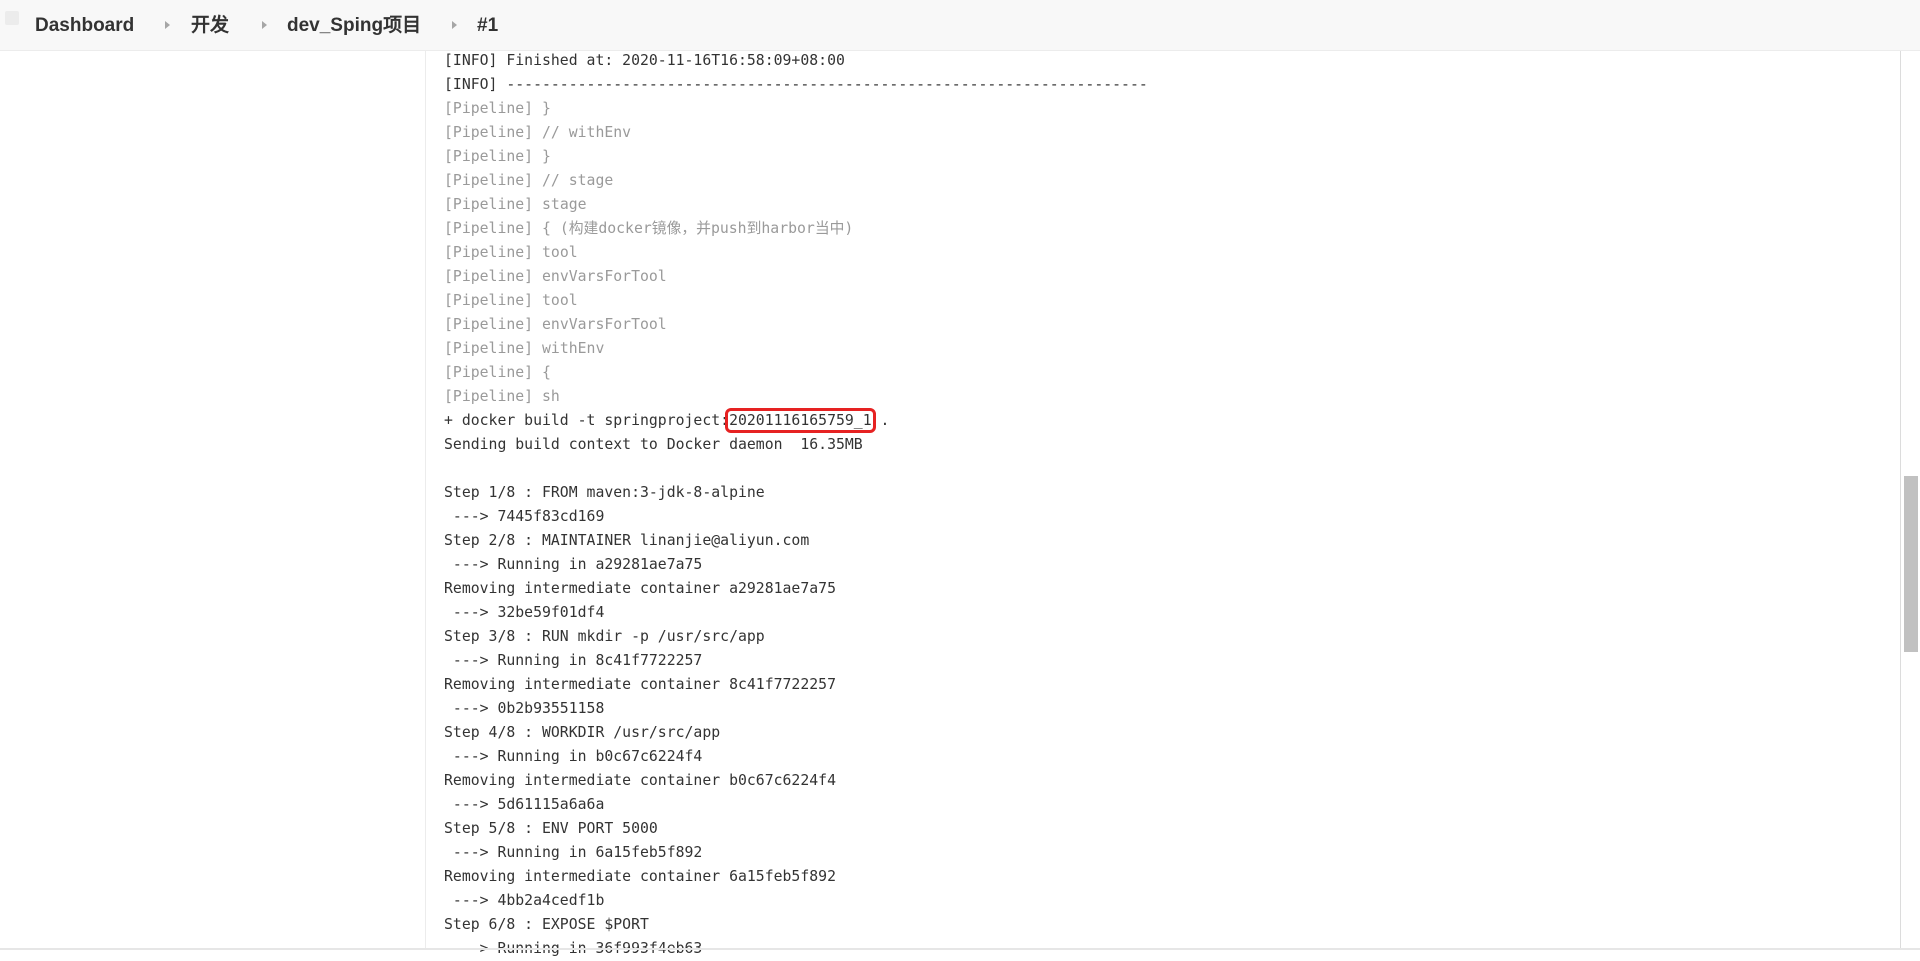 The height and width of the screenshot is (961, 1920). I want to click on pipeline-step-text: // stage, so click(573, 180).